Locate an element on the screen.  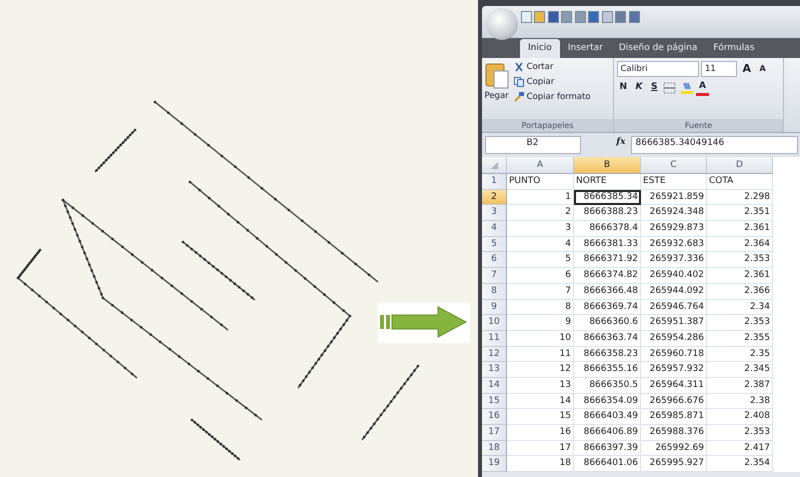
table-cell: 5 is located at coordinates (540, 260).